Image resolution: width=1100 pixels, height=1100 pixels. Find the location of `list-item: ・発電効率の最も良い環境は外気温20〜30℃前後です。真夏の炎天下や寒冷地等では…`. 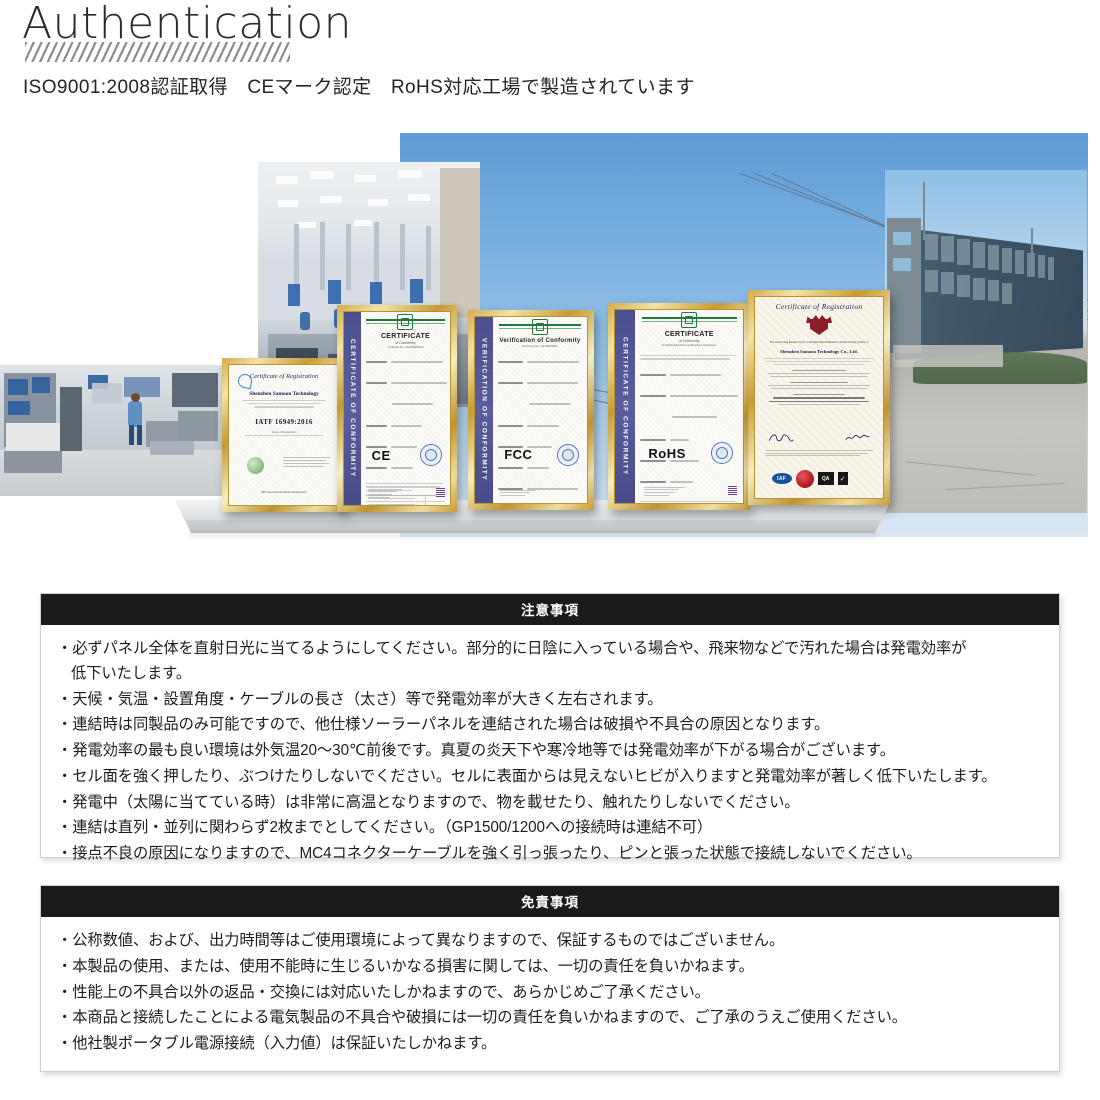

list-item: ・発電効率の最も良い環境は外気温20〜30℃前後です。真夏の炎天下や寒冷地等では… is located at coordinates (476, 751).